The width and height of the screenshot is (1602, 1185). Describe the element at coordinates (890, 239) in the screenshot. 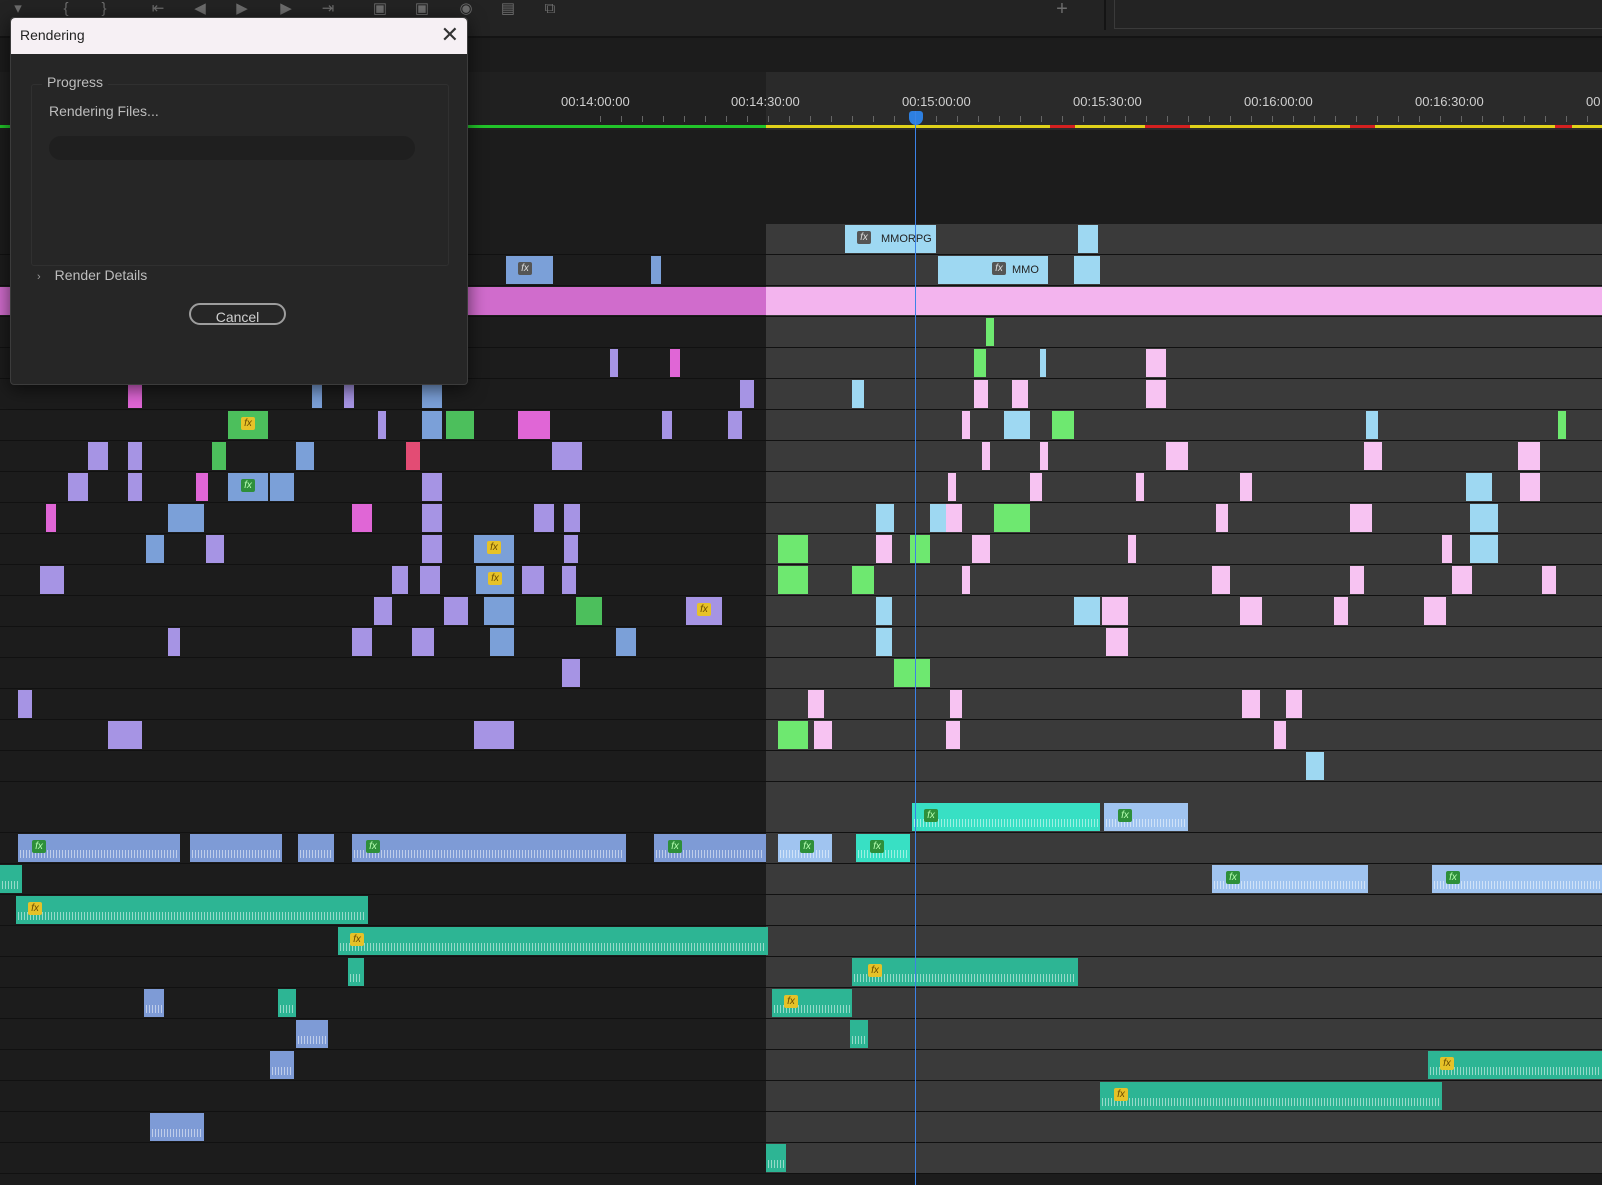

I see `video-clip: fx MMORPG` at that location.